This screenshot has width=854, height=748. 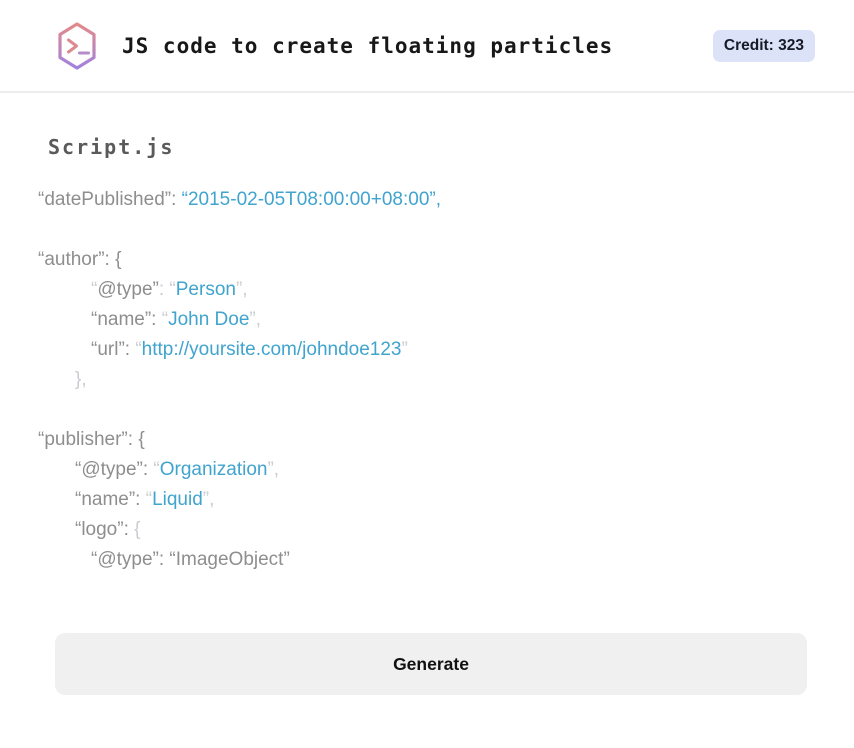 I want to click on code-token: @type”, so click(x=128, y=289).